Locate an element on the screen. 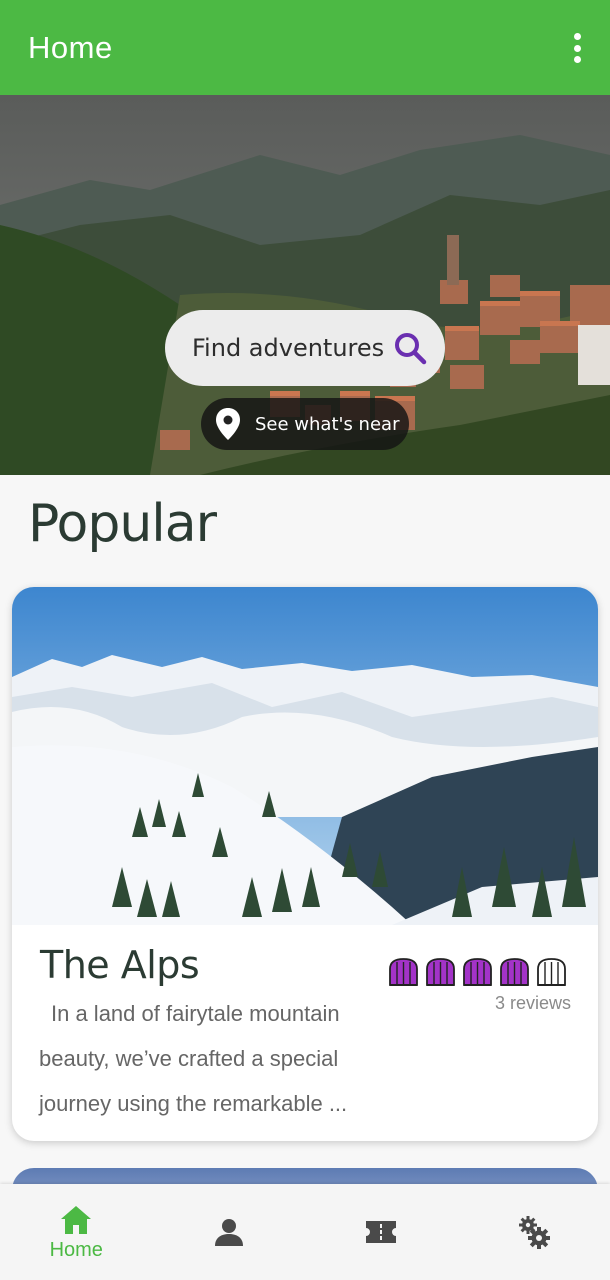 This screenshot has height=1280, width=610. see-whats-near-button: See what's near is located at coordinates (305, 424).